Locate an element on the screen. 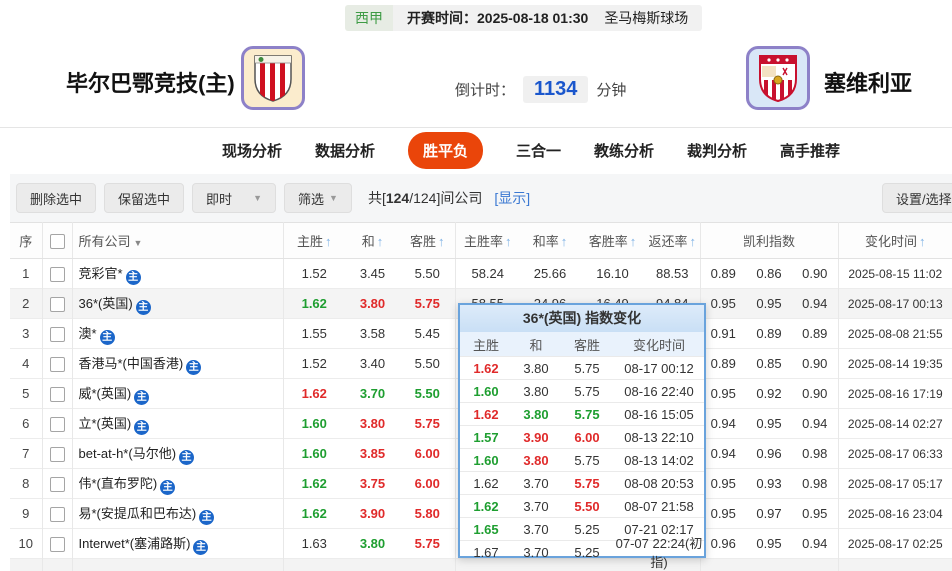 Image resolution: width=952 pixels, height=571 pixels. change-time-cell: 2025-08-17 05:17 is located at coordinates (895, 483).